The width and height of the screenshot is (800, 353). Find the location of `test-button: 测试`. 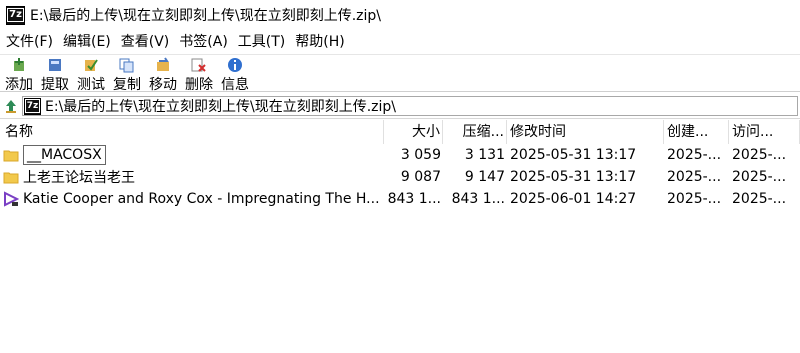

test-button: 测试 is located at coordinates (91, 74).